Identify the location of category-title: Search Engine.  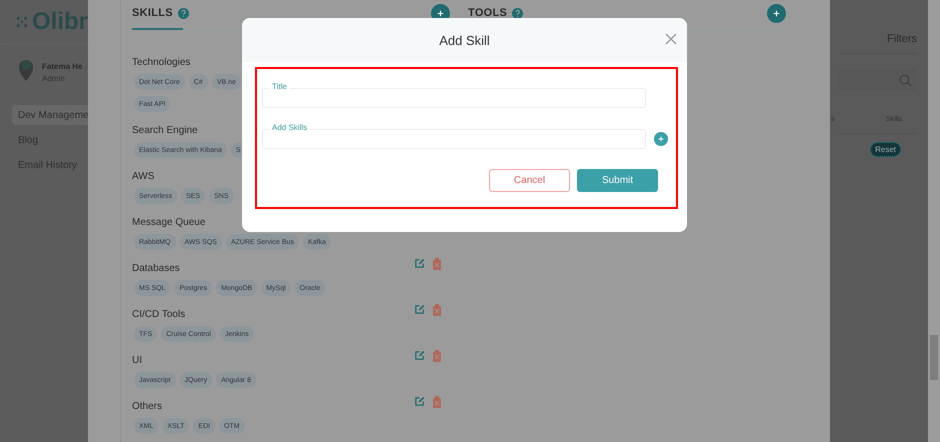
(165, 131).